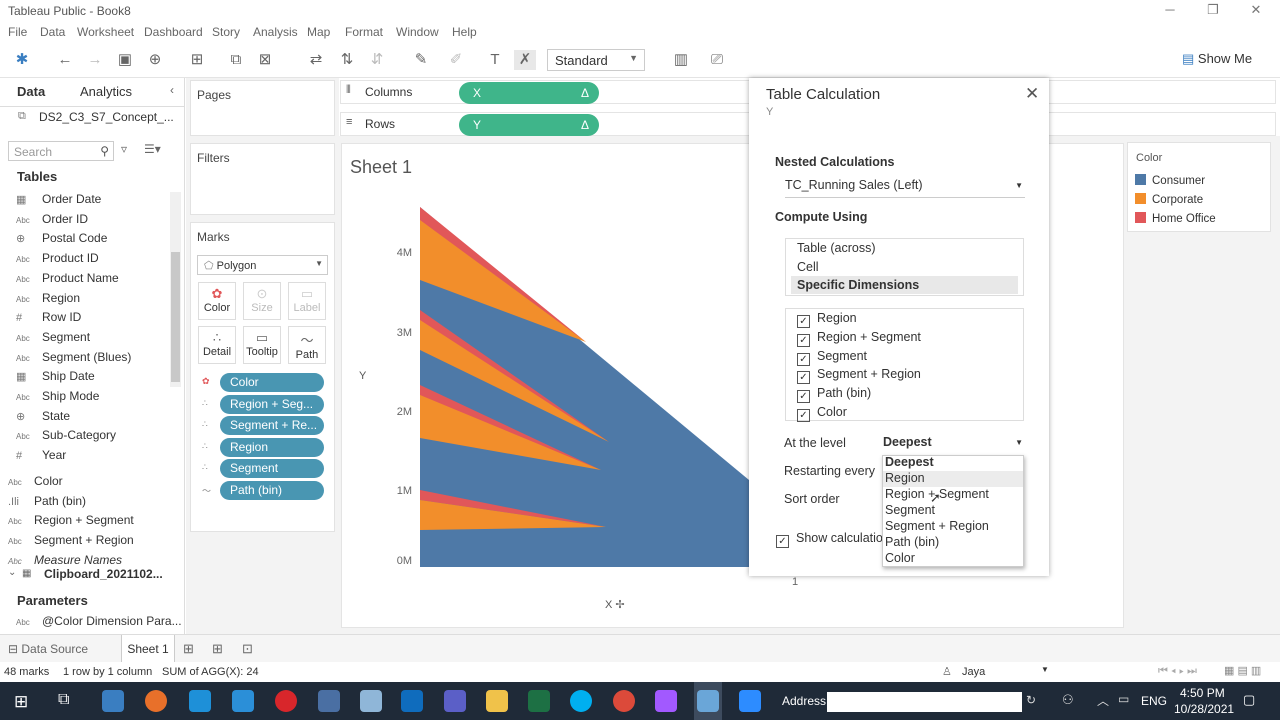 This screenshot has width=1280, height=720. Describe the element at coordinates (307, 301) in the screenshot. I see `marks-label-button: ▭ Label` at that location.